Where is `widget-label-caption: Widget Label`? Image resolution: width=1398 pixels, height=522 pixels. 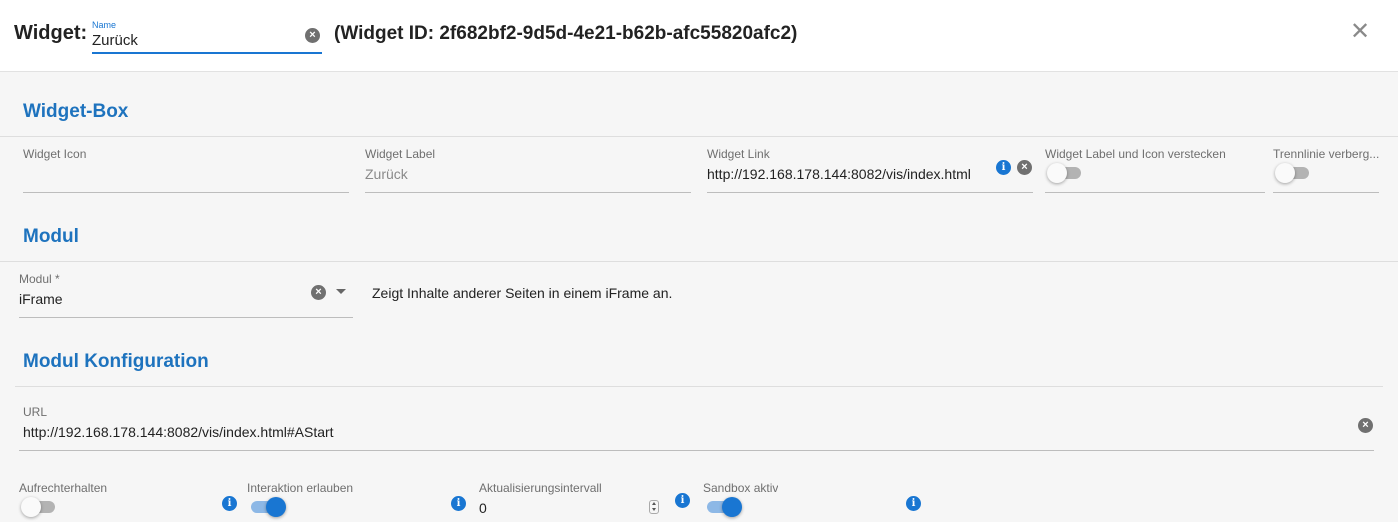
widget-label-caption: Widget Label is located at coordinates (400, 154).